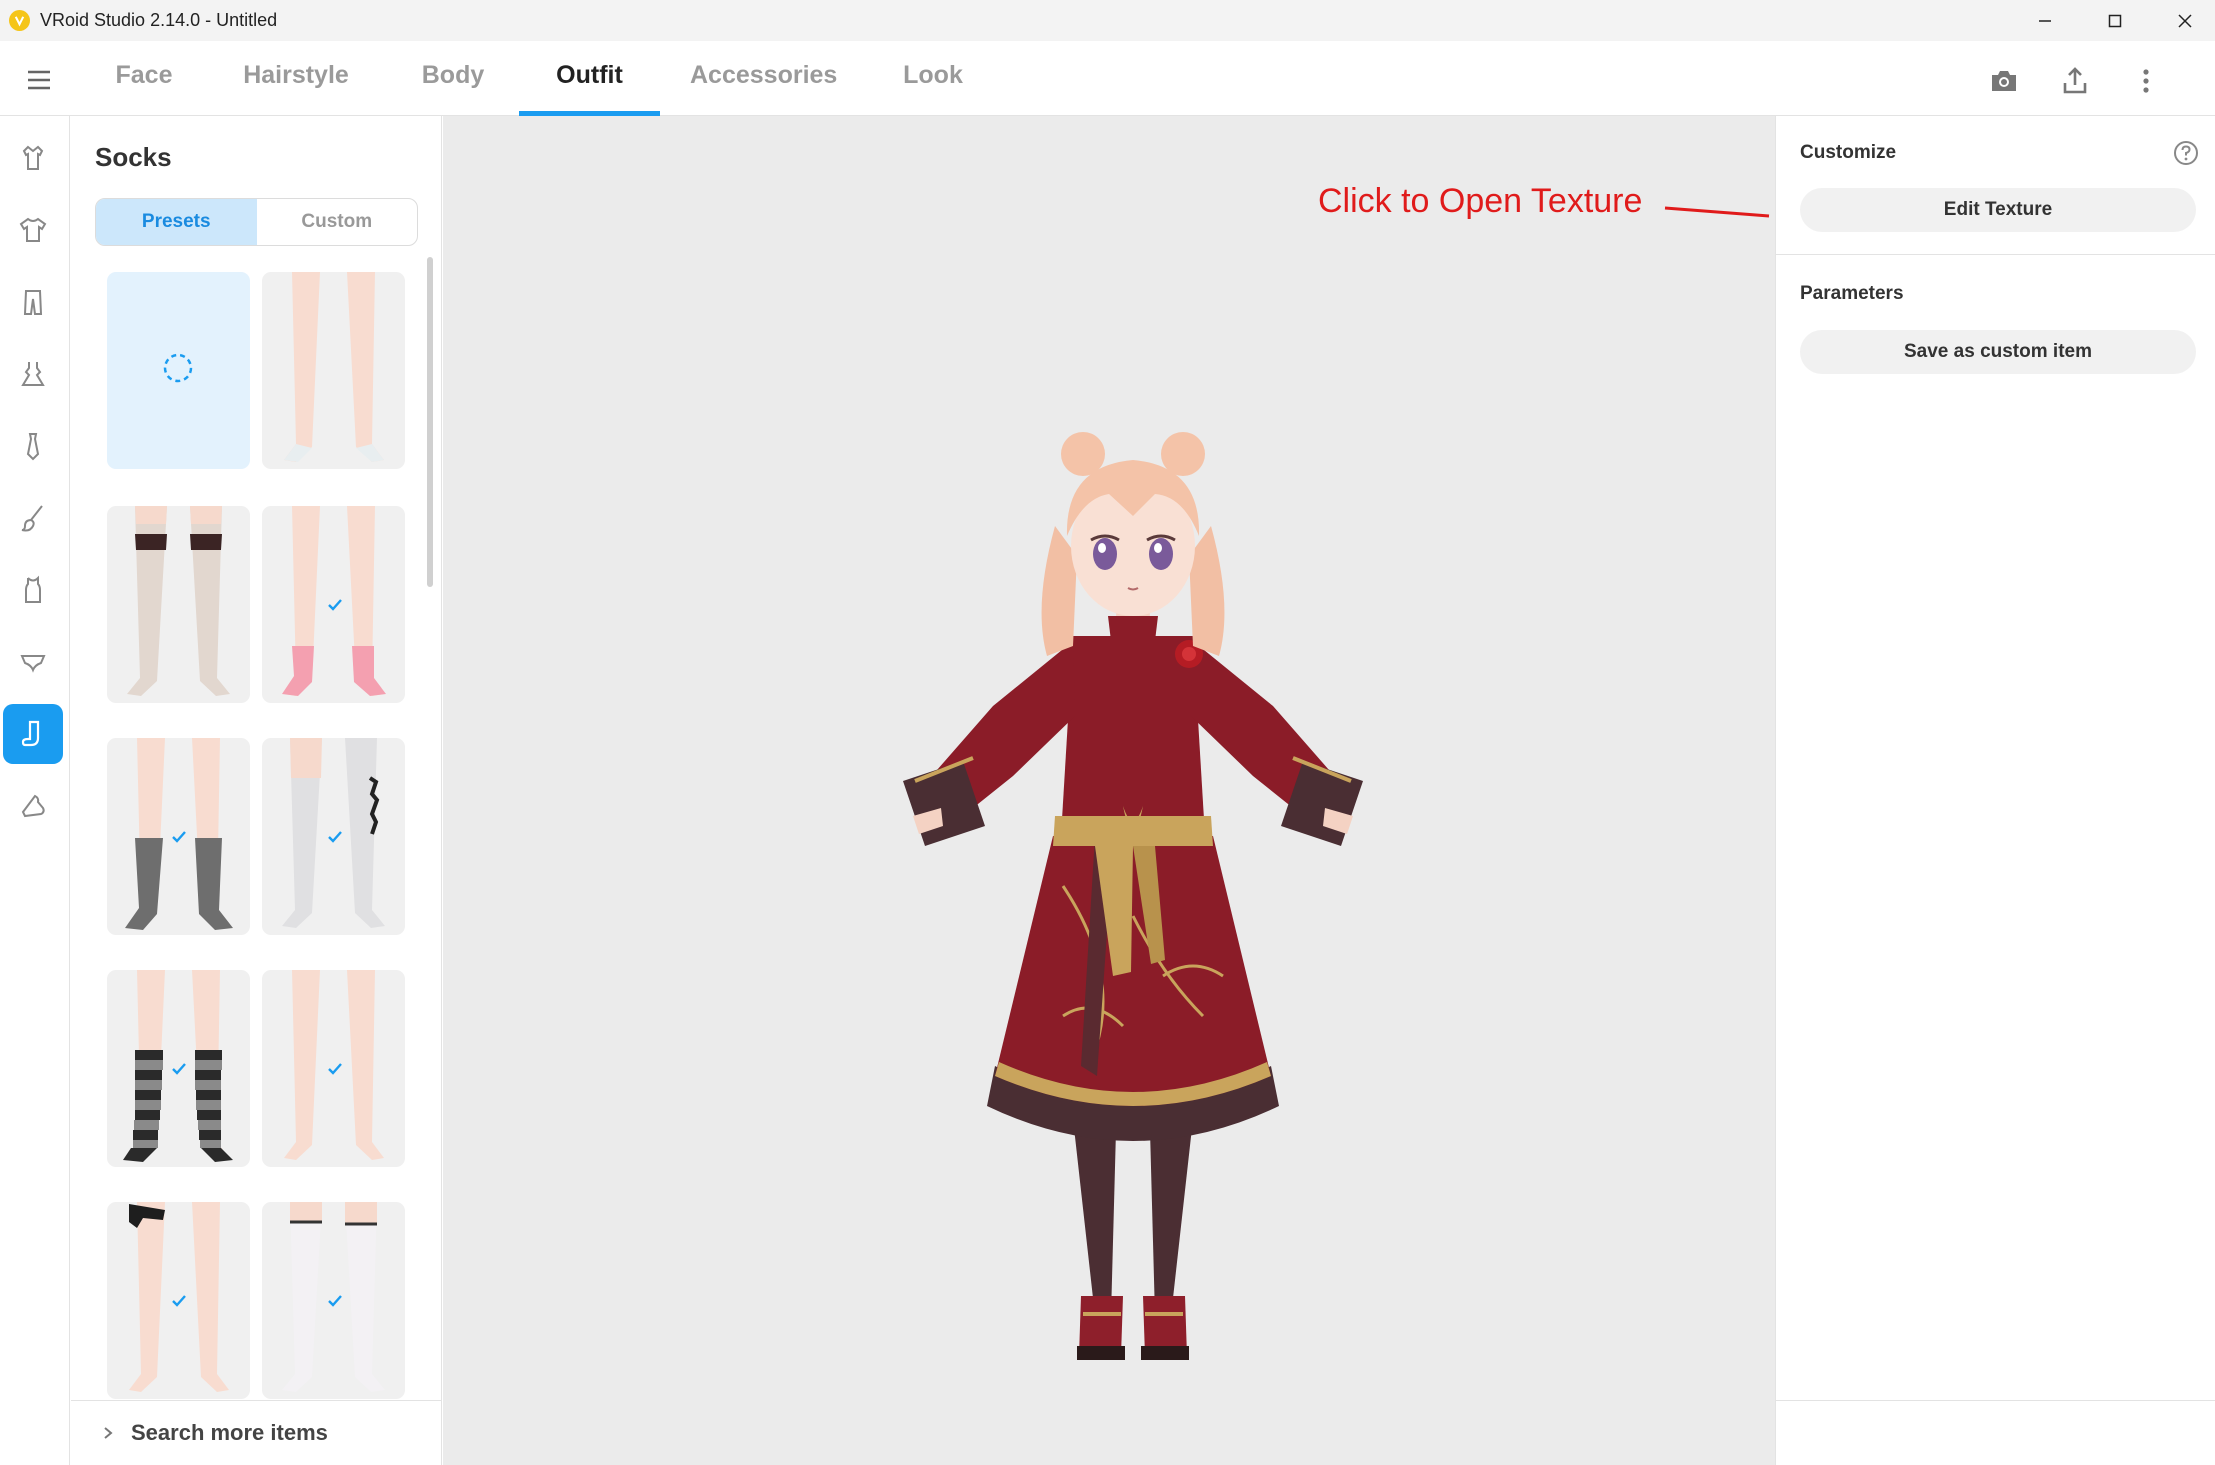  Describe the element at coordinates (19, 20) in the screenshot. I see `app-logo-icon` at that location.